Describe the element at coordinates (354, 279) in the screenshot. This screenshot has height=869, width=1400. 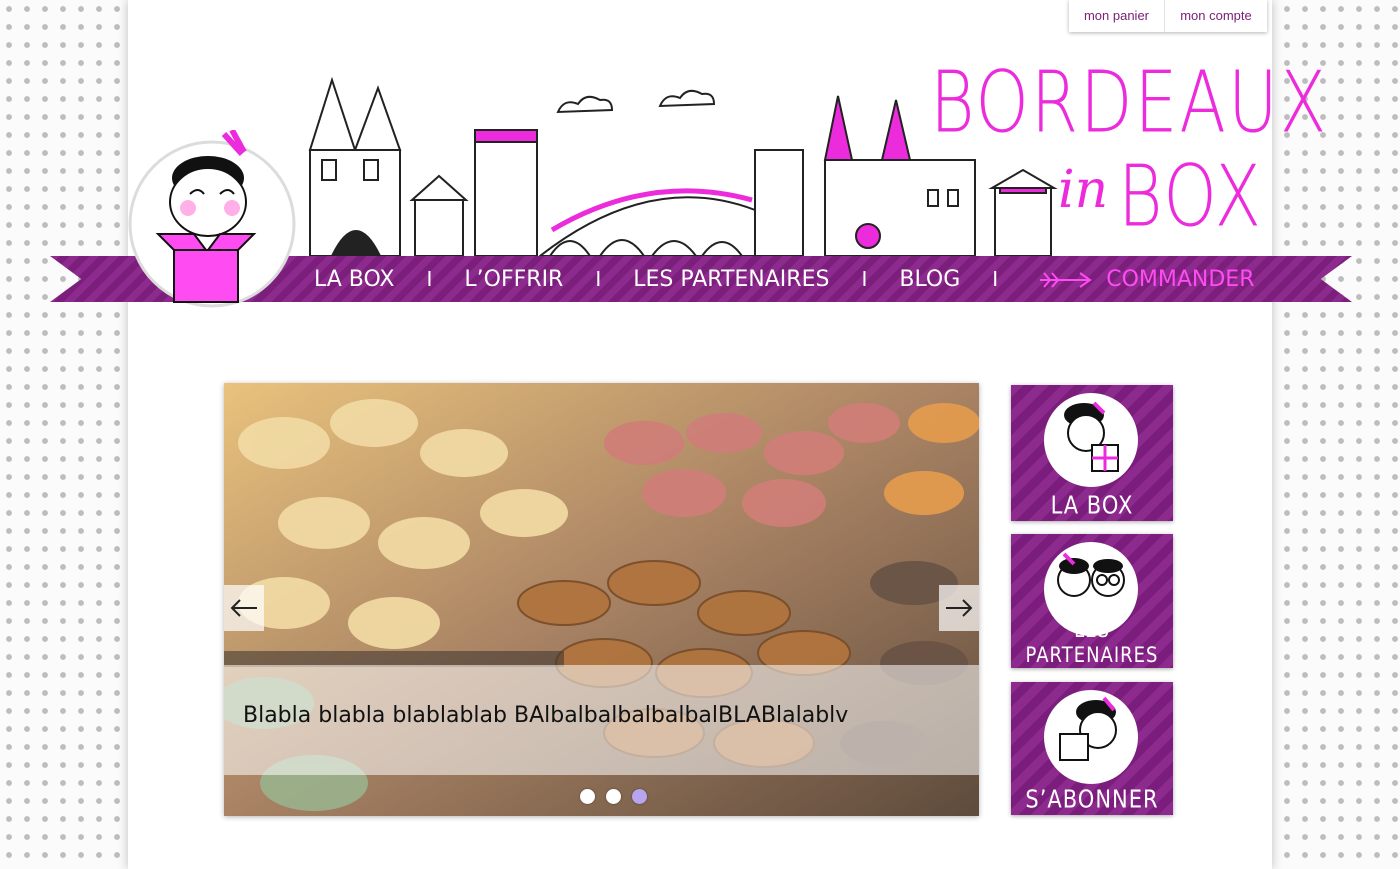
I see `nav-item-la-box: LA BOX` at that location.